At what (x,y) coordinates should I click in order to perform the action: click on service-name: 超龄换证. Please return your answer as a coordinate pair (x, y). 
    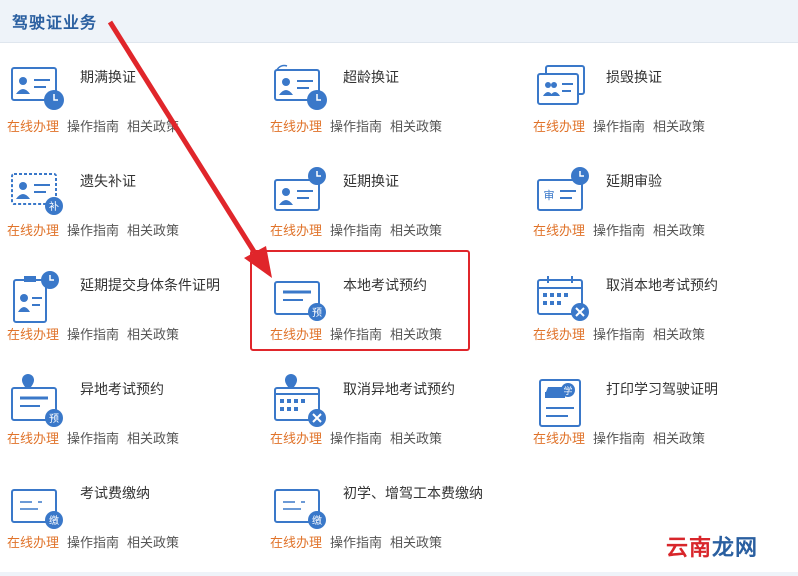
    Looking at the image, I should click on (371, 78).